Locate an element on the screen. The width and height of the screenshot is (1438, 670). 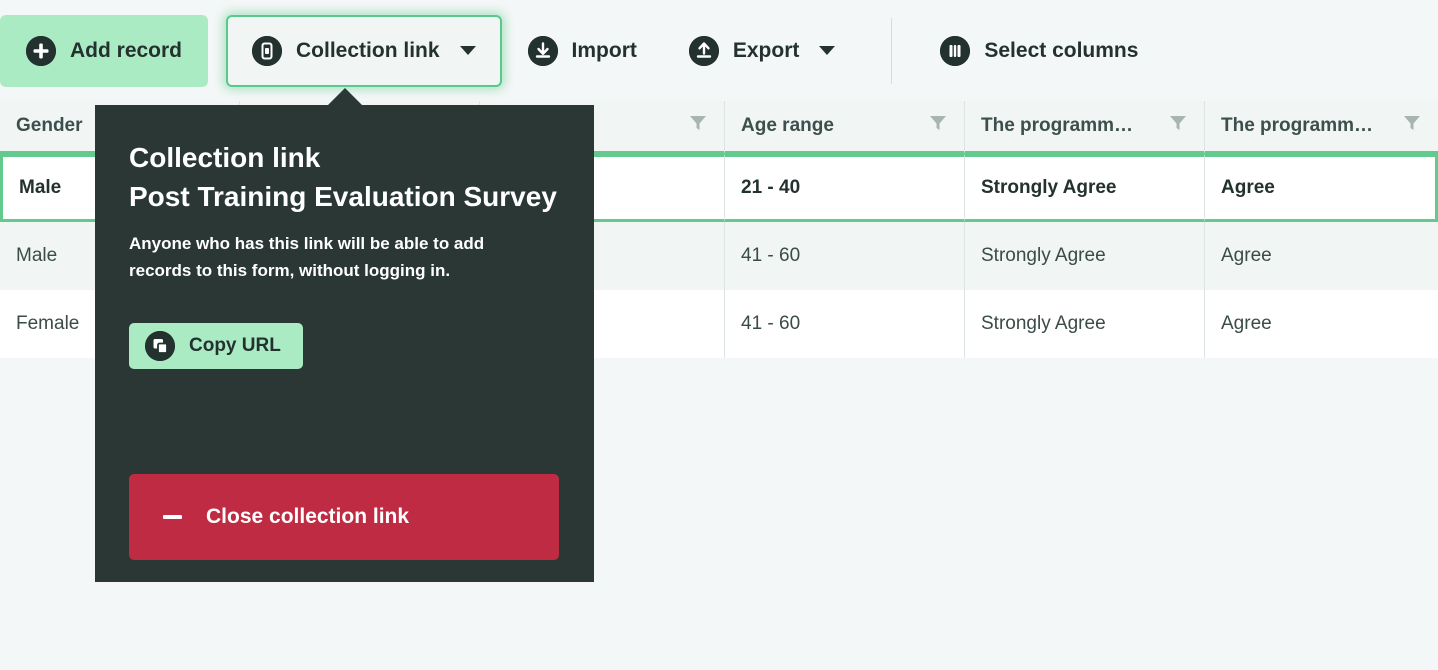
import-icon is located at coordinates (542, 50).